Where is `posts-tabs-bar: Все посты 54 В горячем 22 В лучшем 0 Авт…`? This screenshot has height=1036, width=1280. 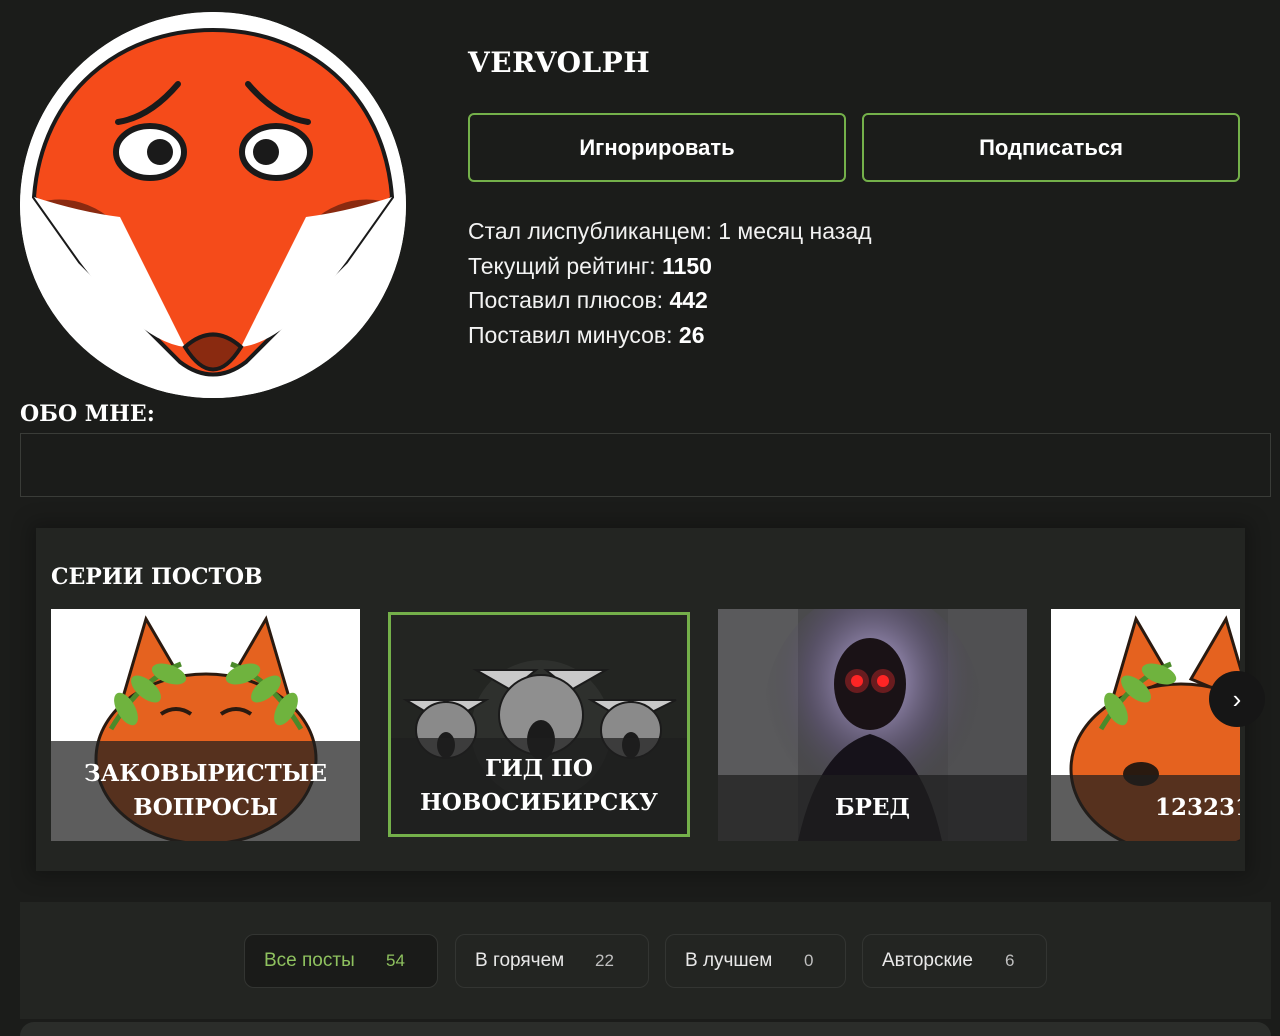 posts-tabs-bar: Все посты 54 В горячем 22 В лучшем 0 Авт… is located at coordinates (645, 960).